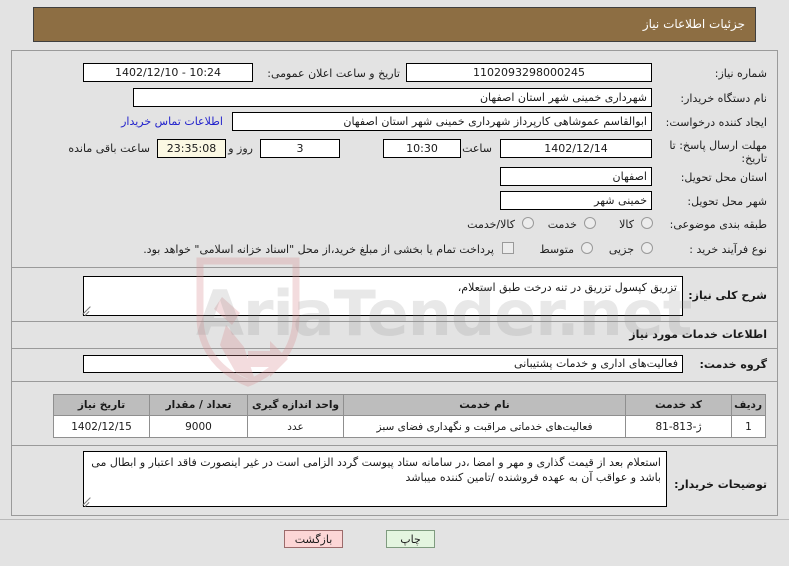 The image size is (789, 566). I want to click on category-label: طبقه بندی موضوعی:, so click(718, 224).